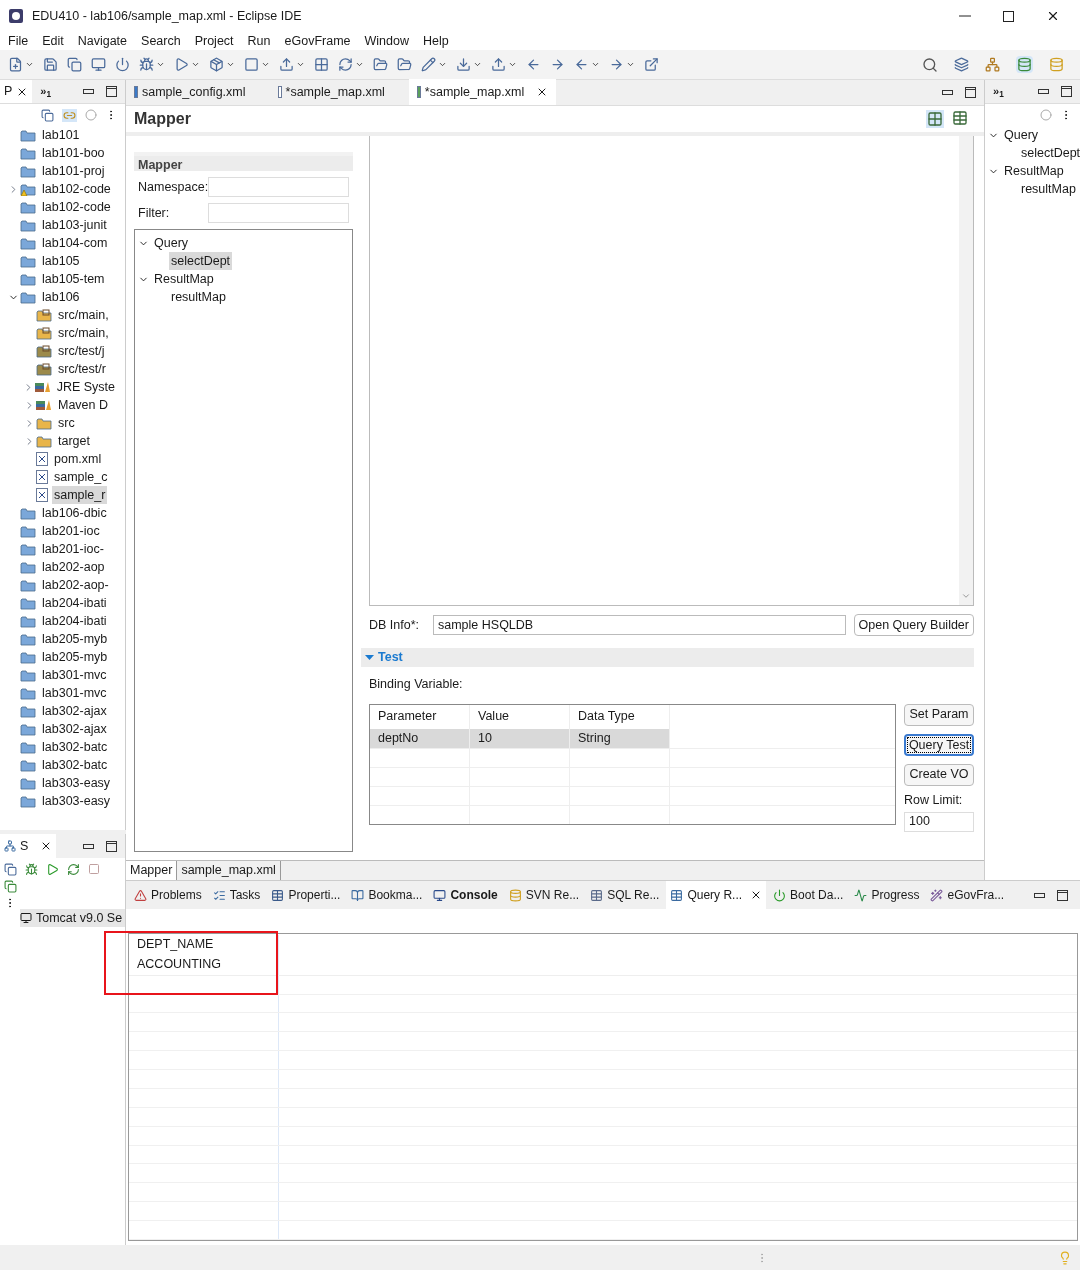  Describe the element at coordinates (639, 625) in the screenshot. I see `db-info-field: sample HSQLDB` at that location.